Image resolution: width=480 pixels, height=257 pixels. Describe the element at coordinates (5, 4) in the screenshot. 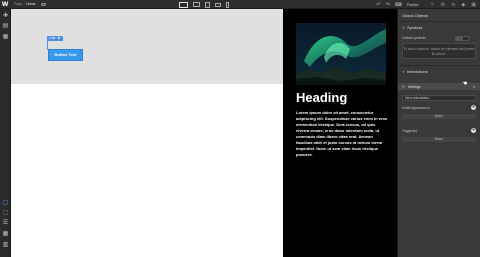

I see `webflow-logo: W` at that location.